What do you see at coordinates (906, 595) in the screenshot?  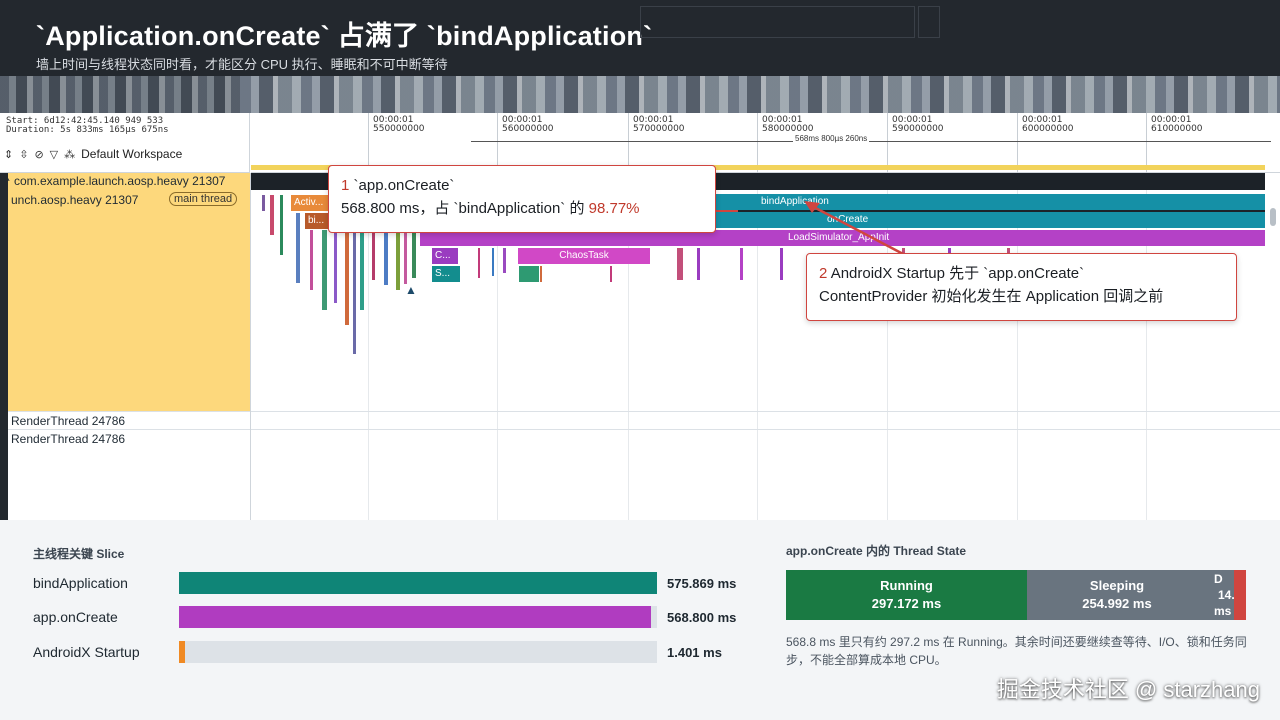 I see `thread-state-running: Running 297.172 ms` at bounding box center [906, 595].